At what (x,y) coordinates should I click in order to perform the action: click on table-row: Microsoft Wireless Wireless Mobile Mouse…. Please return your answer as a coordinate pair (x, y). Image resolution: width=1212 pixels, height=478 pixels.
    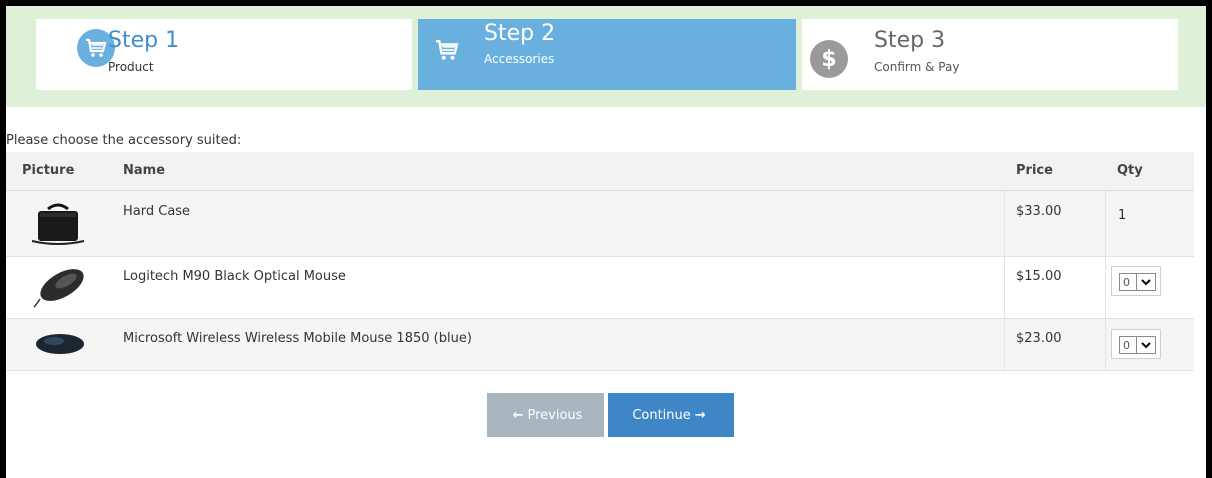
    Looking at the image, I should click on (600, 345).